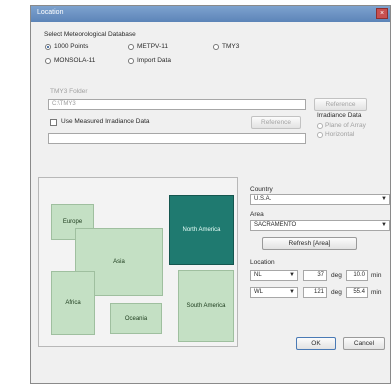 Image resolution: width=391 pixels, height=384 pixels. I want to click on country-label: Country, so click(261, 189).